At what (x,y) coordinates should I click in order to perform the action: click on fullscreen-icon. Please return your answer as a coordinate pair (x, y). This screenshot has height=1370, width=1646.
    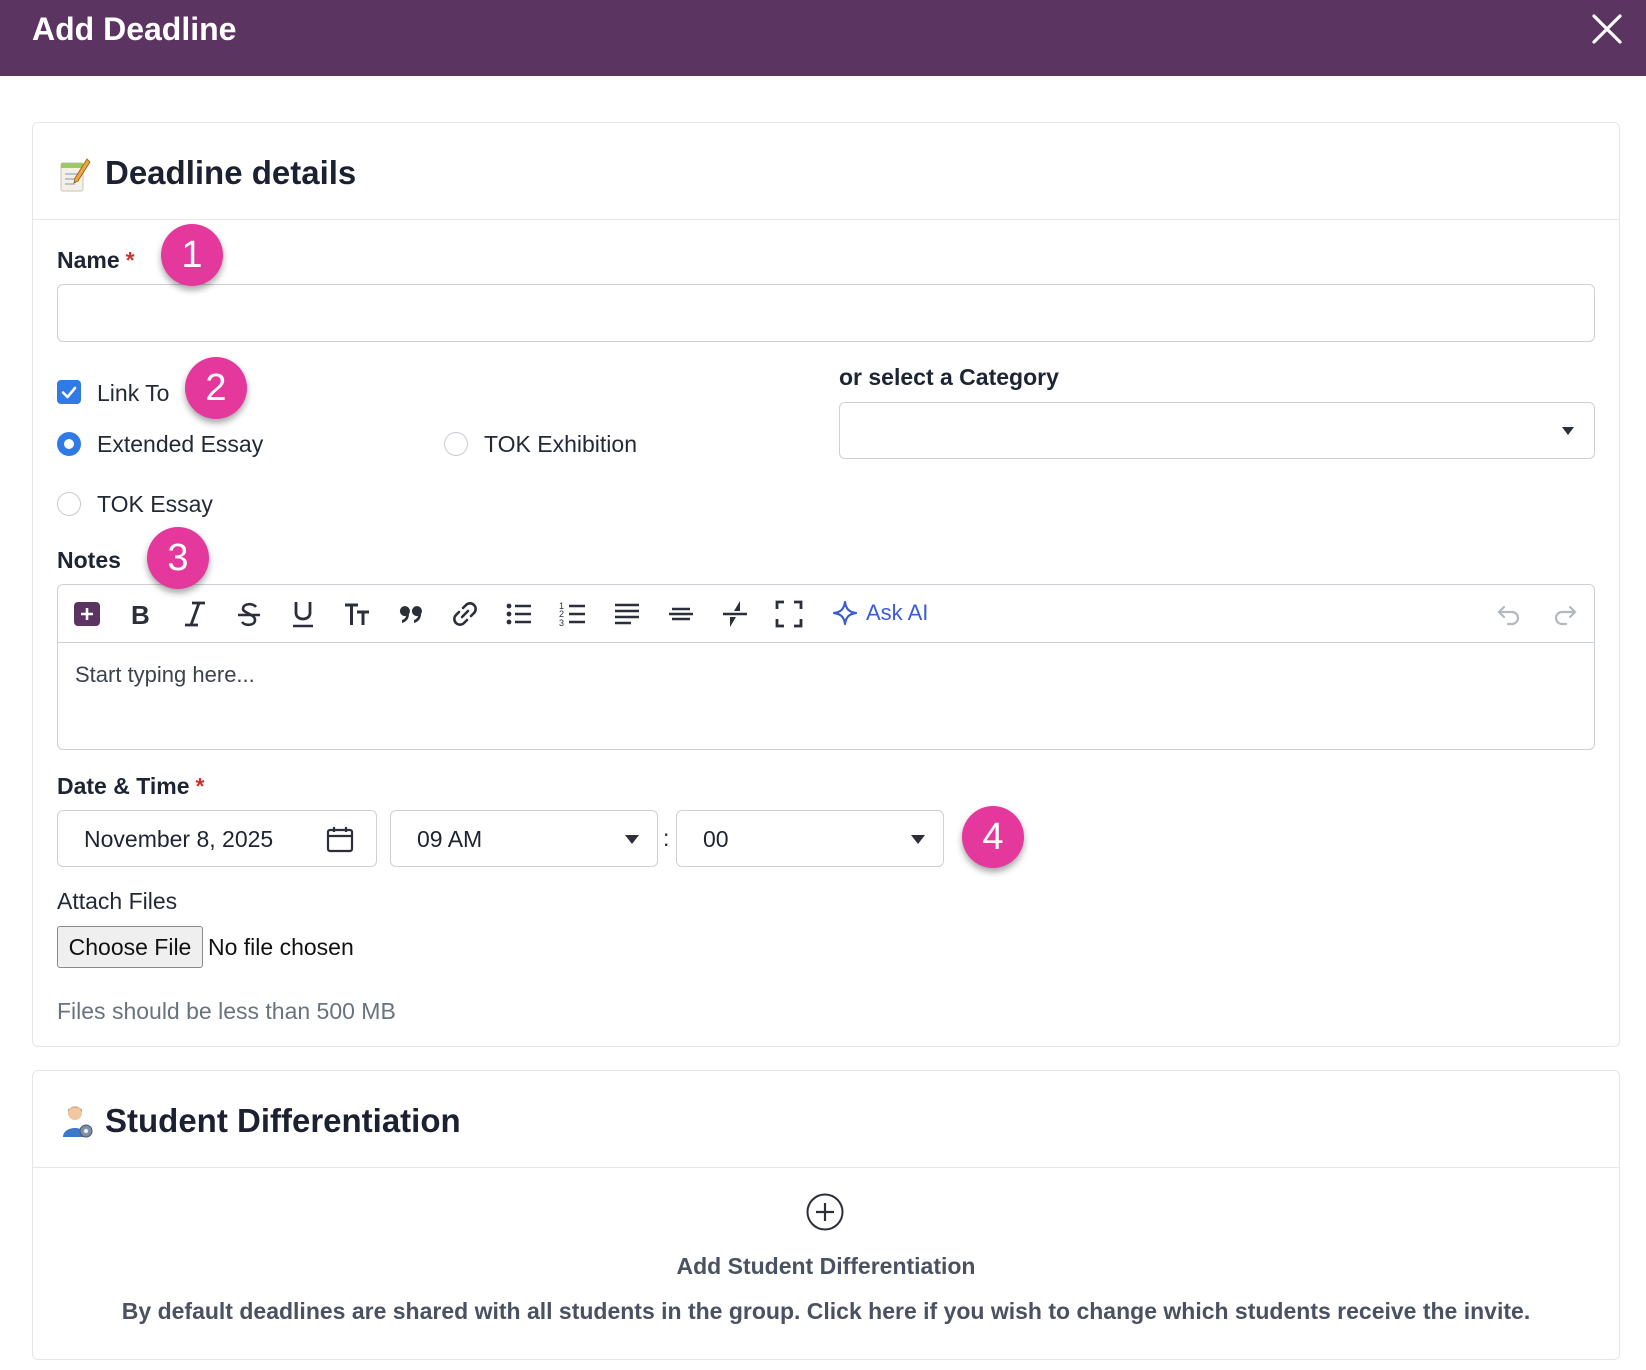
    Looking at the image, I should click on (789, 614).